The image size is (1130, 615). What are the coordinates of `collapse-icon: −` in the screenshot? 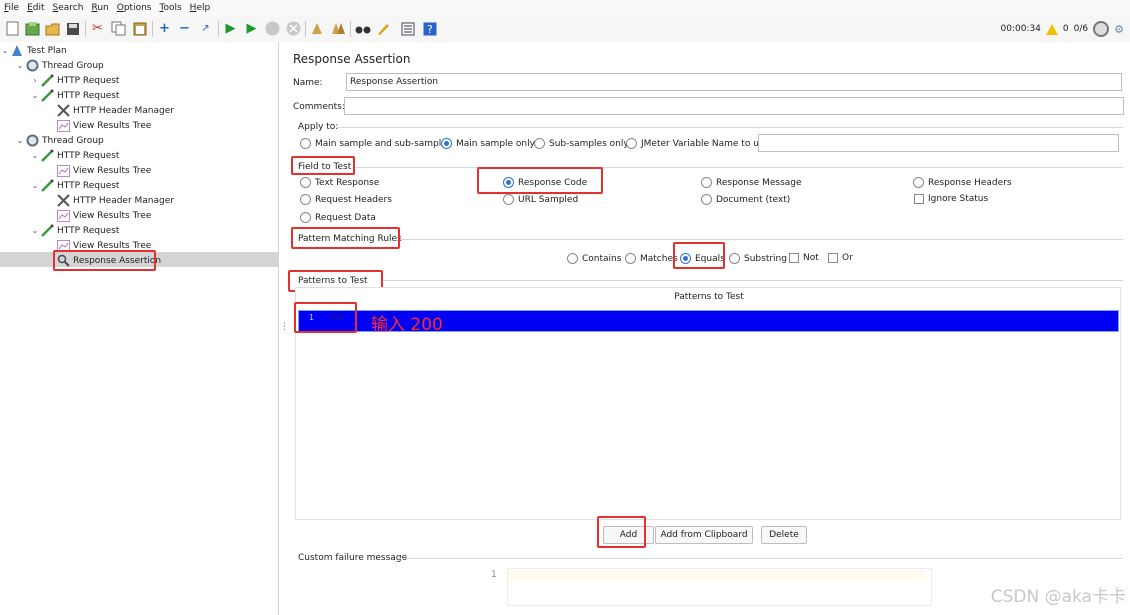 It's located at (184, 28).